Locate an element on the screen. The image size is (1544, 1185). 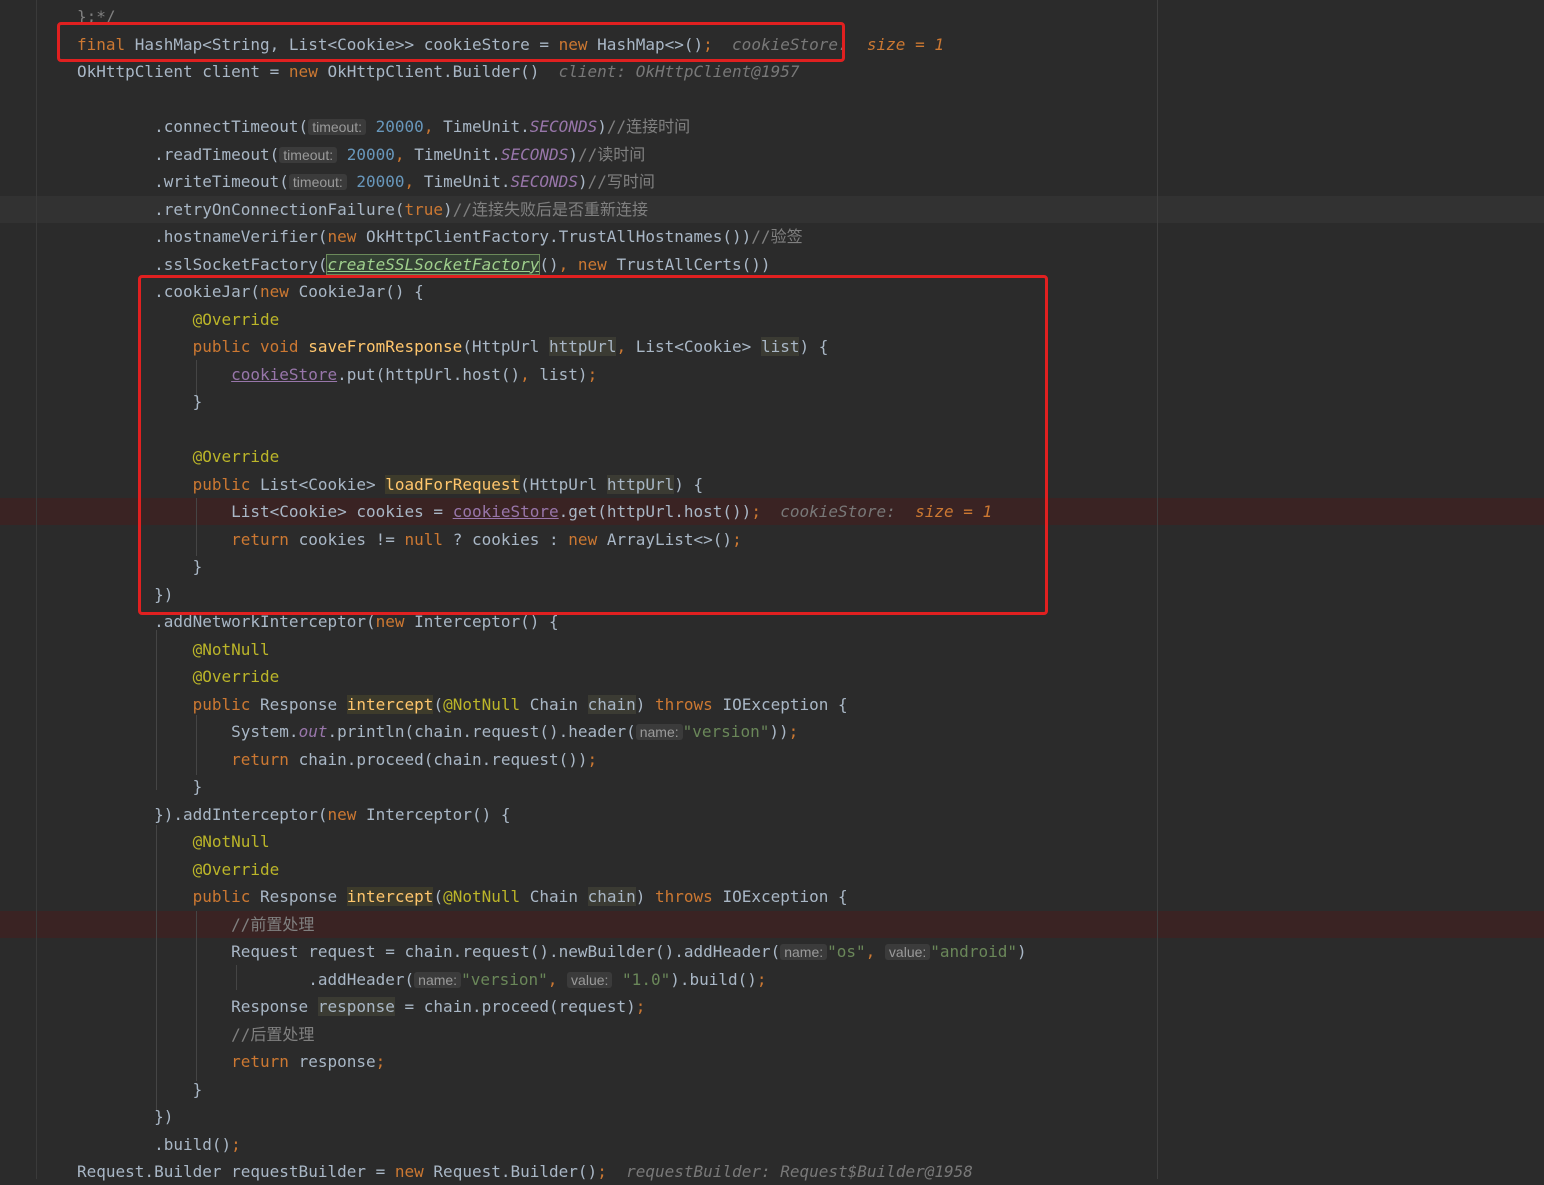
parameter-hint: timeout: is located at coordinates (308, 154).